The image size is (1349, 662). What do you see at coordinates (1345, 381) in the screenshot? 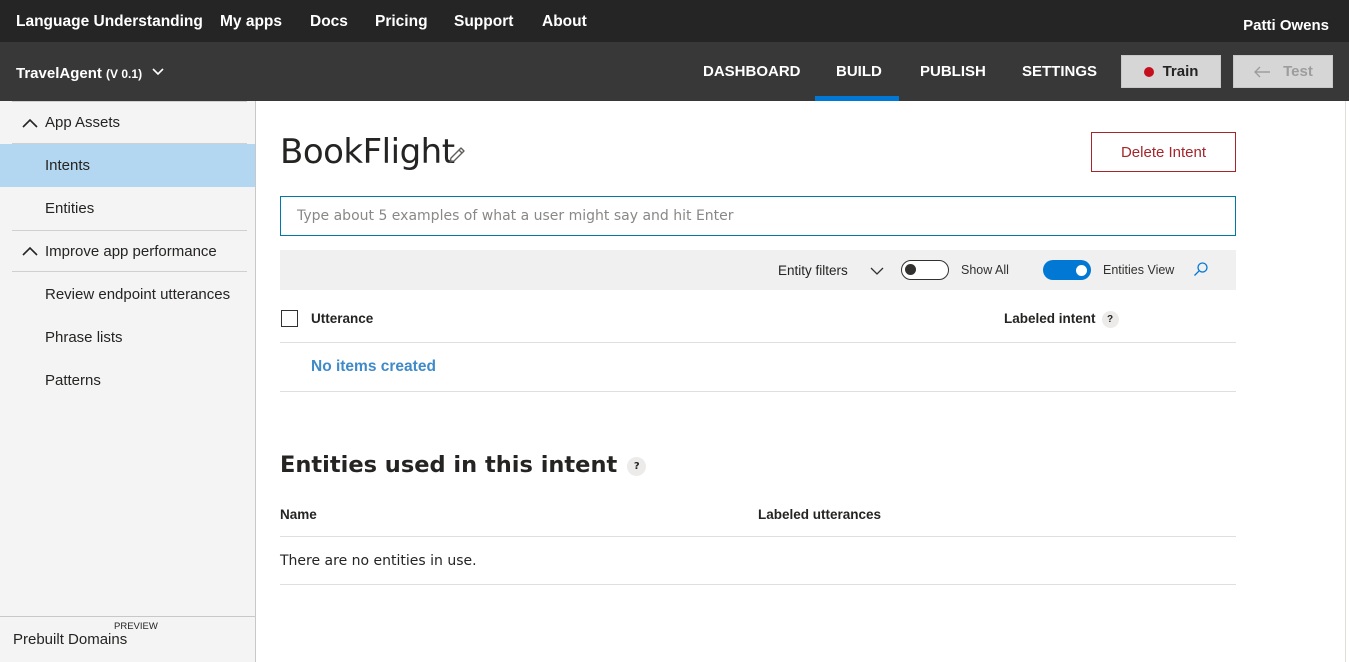
I see `scrollbar-track` at bounding box center [1345, 381].